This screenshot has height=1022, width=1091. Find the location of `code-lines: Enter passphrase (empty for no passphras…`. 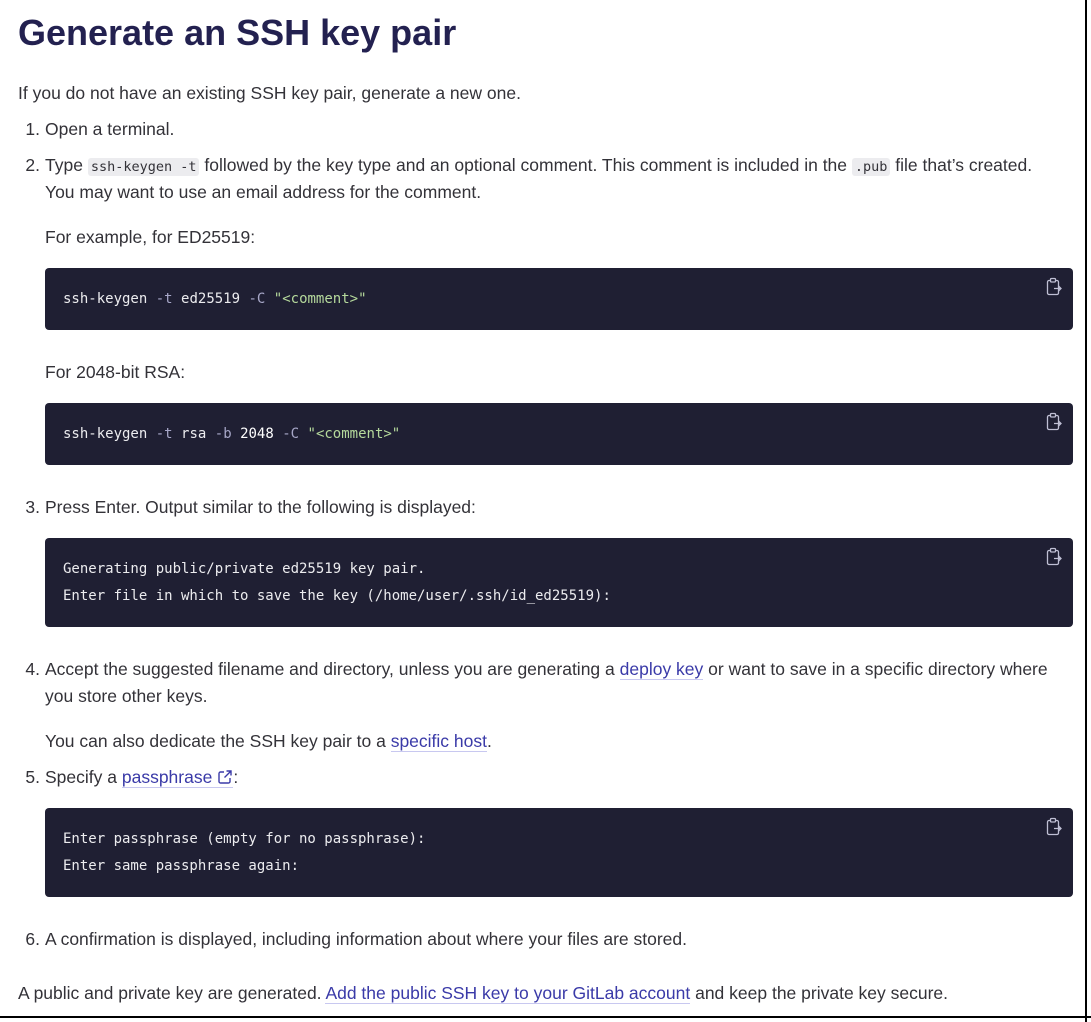

code-lines: Enter passphrase (empty for no passphras… is located at coordinates (244, 853).